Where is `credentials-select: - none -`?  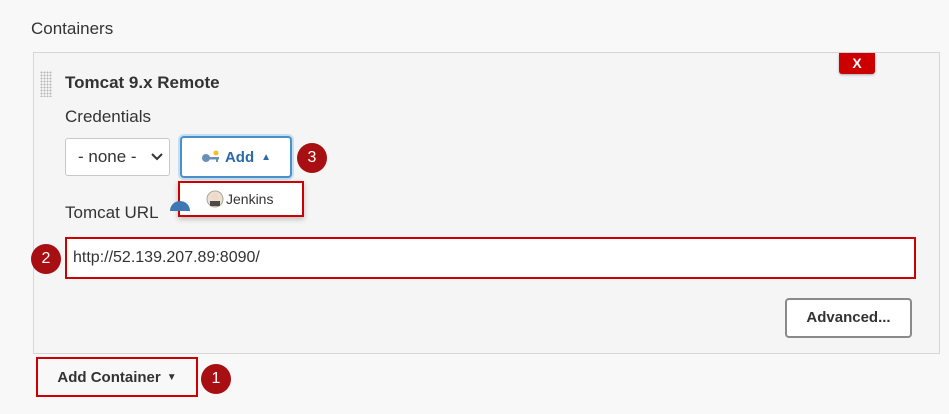
credentials-select: - none - is located at coordinates (117, 157).